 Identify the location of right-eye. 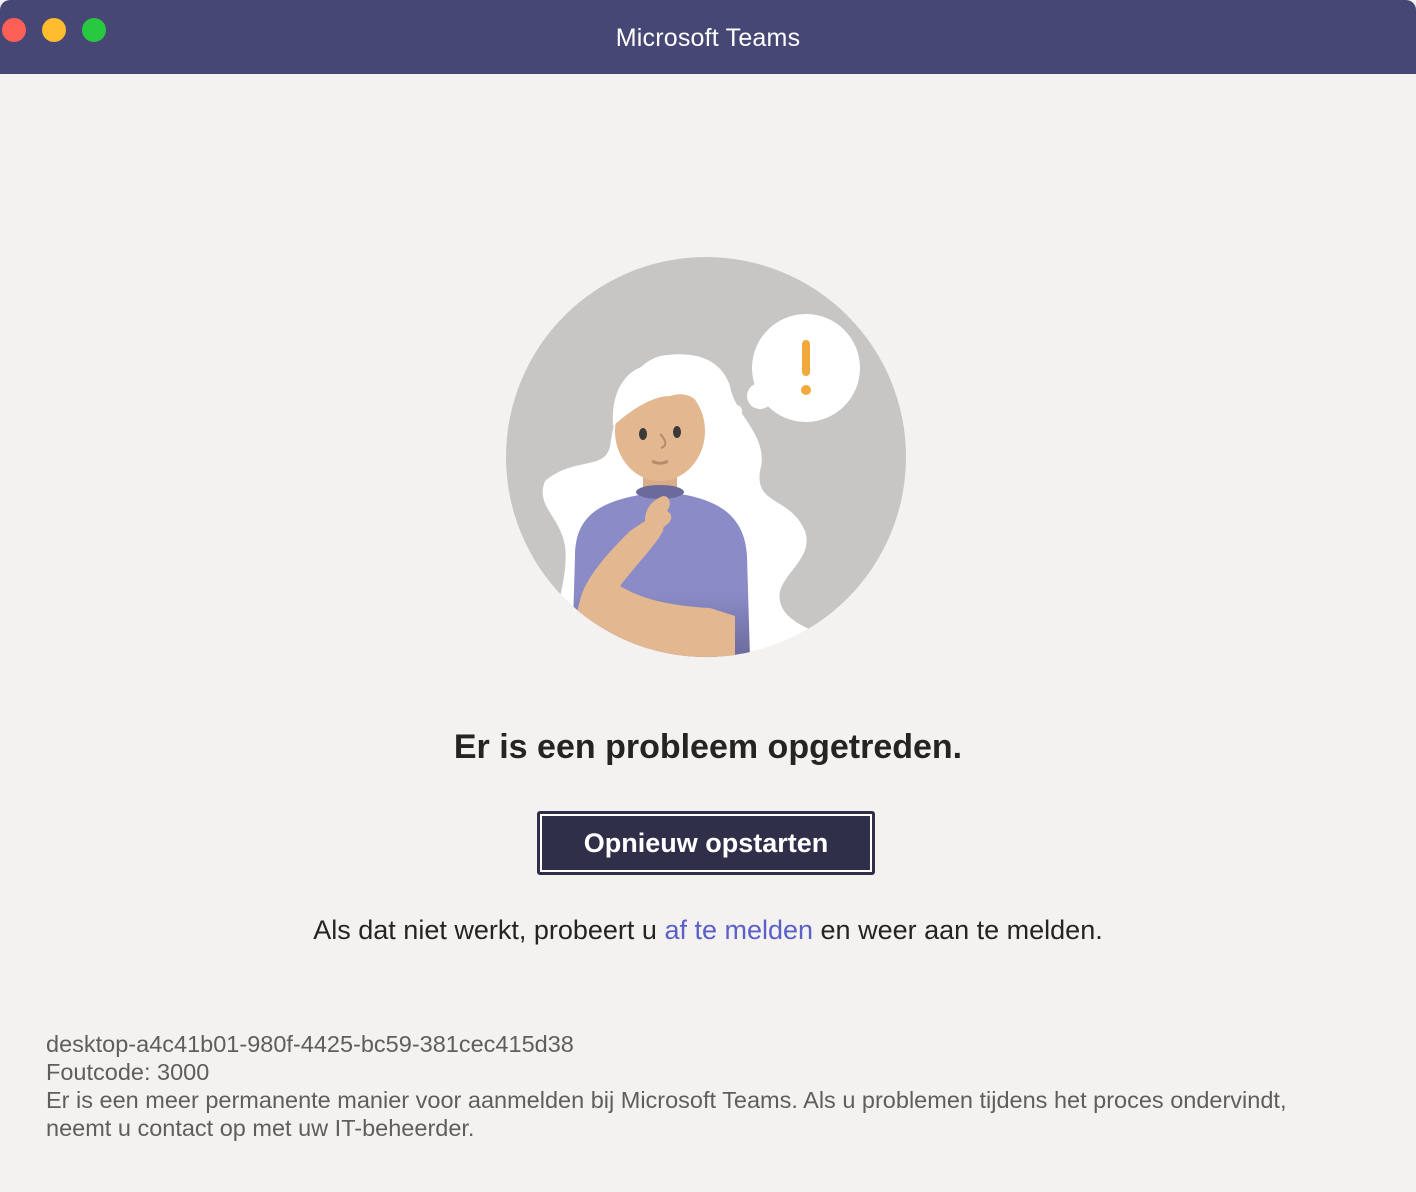
(677, 432).